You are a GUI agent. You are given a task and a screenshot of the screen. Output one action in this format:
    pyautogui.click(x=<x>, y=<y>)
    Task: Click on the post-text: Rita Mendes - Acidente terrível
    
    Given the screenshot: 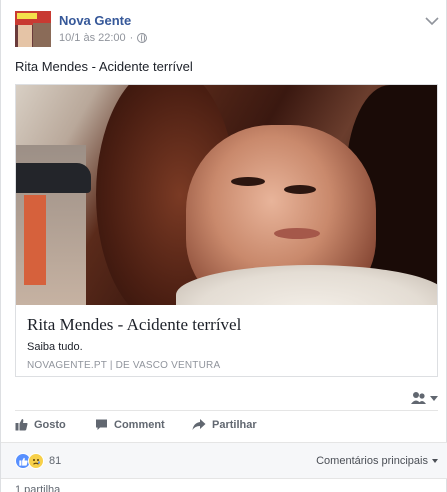 What is the action you would take?
    pyautogui.click(x=104, y=66)
    